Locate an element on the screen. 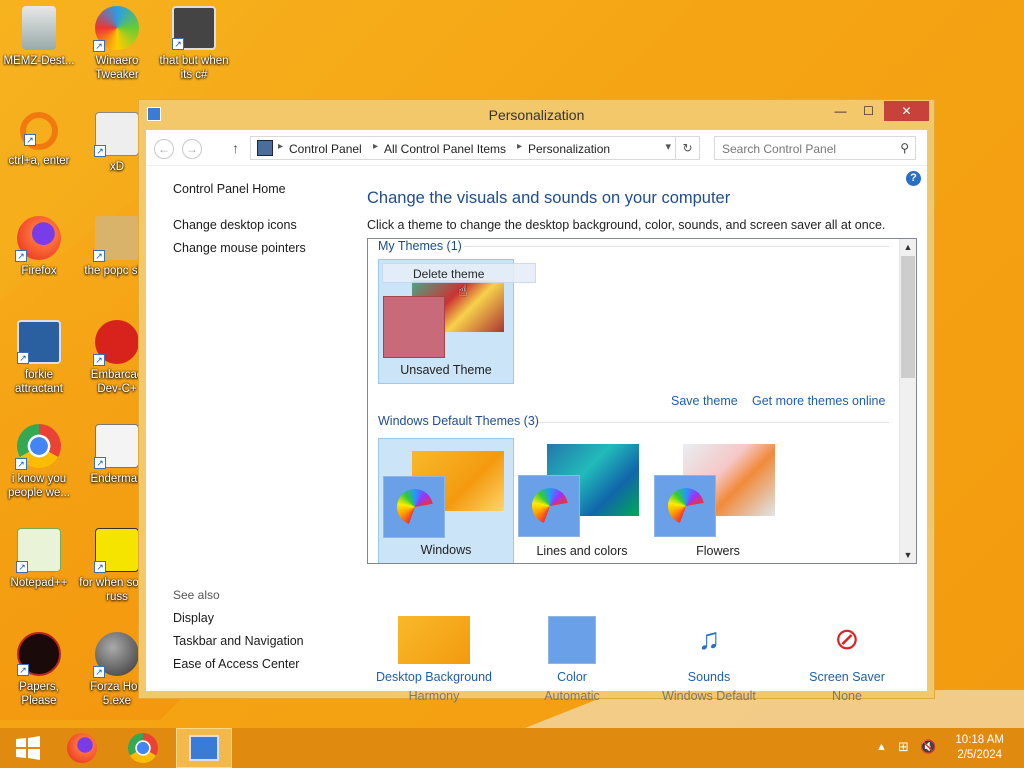  desktop-icon-thatbut: ↗ that but when its c# is located at coordinates (194, 44).